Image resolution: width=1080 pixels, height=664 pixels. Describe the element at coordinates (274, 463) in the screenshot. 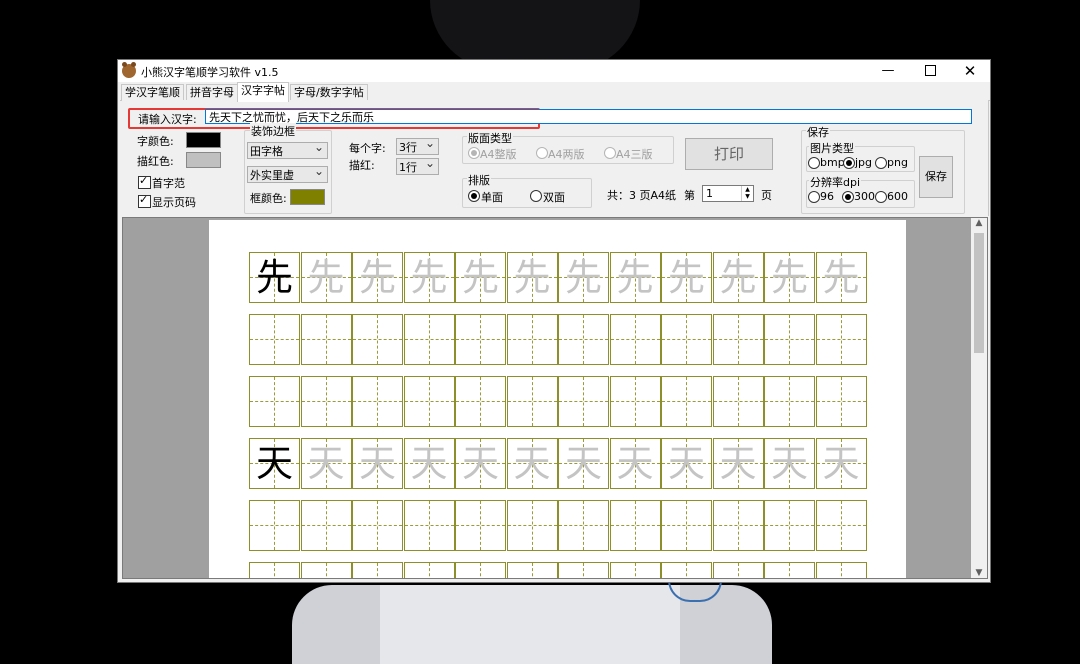

I see `model-character: 天` at that location.